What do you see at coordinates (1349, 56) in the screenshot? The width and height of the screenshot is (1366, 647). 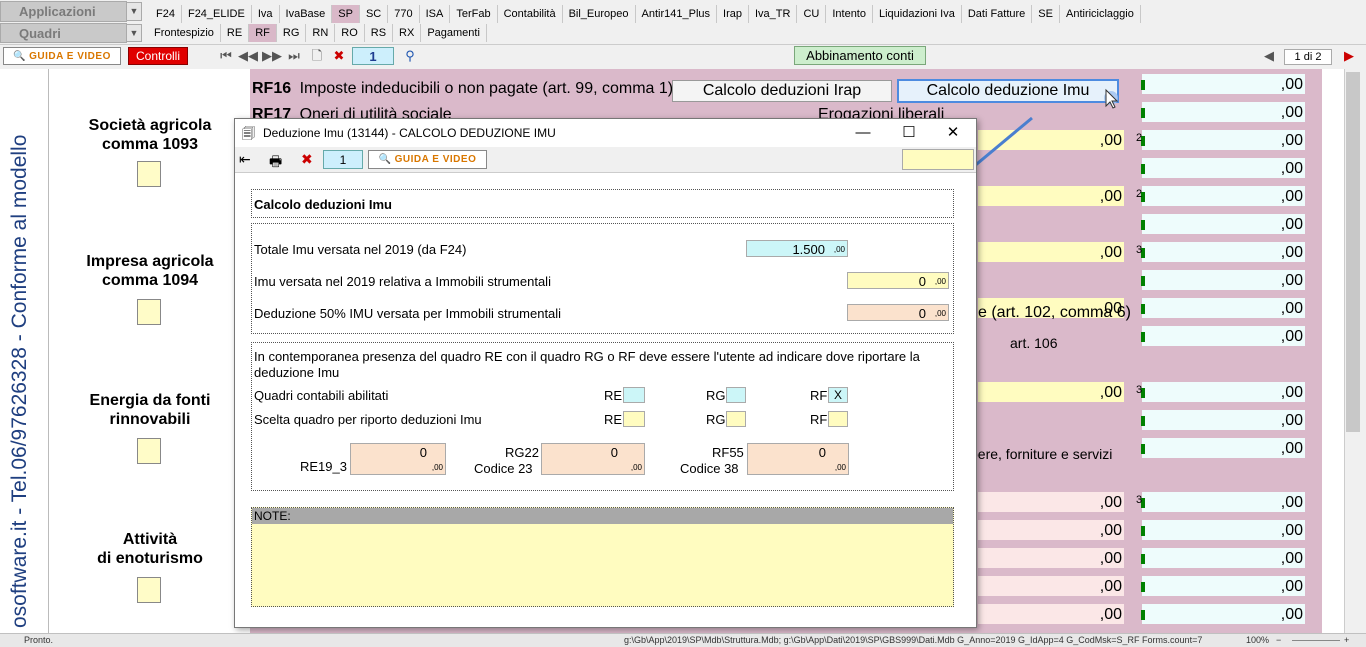 I see `pager-next-icon: ▶` at bounding box center [1349, 56].